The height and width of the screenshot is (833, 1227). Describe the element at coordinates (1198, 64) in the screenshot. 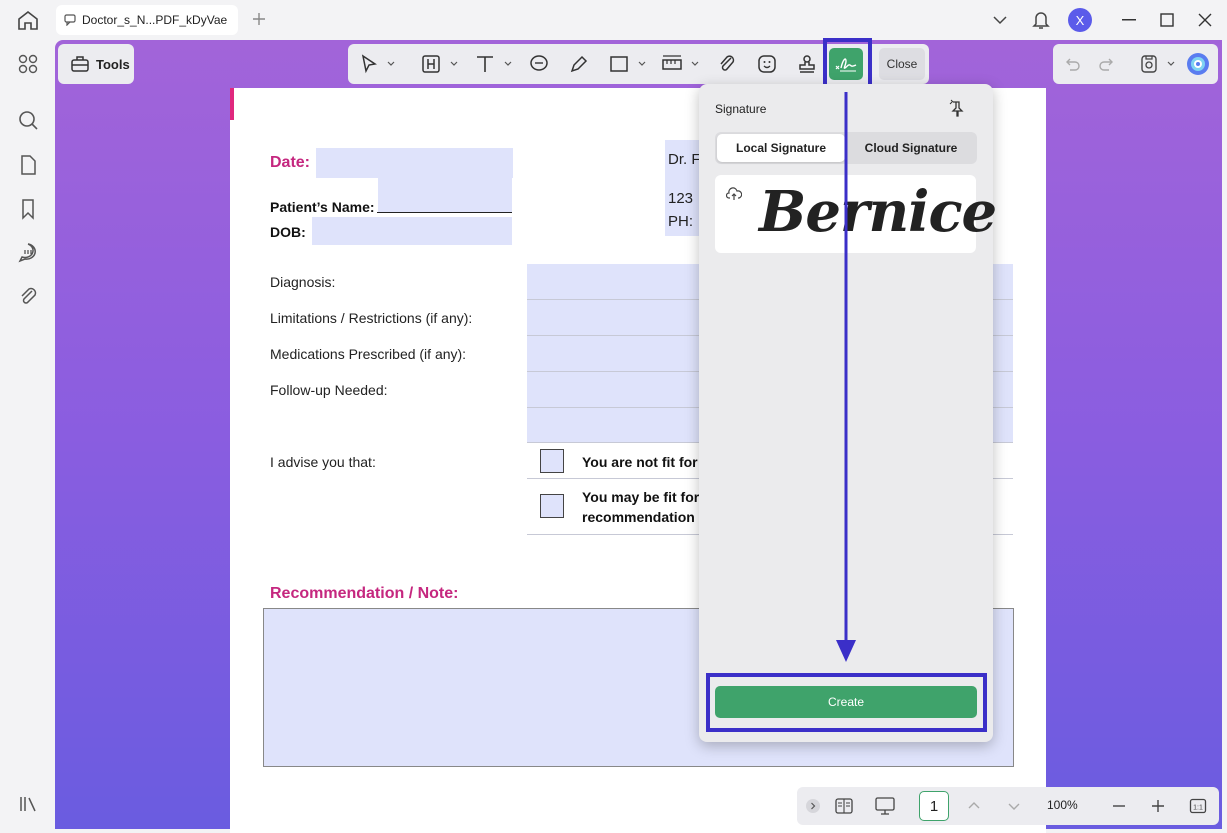

I see `ai-assistant-icon` at that location.